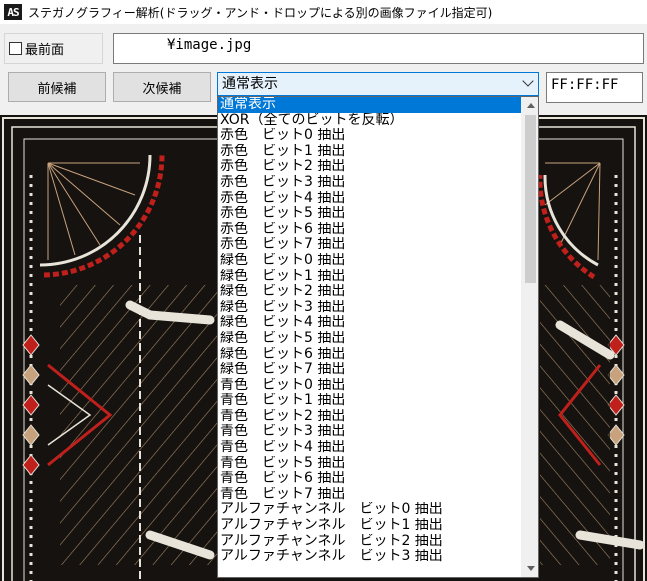 This screenshot has height=581, width=647. What do you see at coordinates (15, 48) in the screenshot?
I see `topmost-checkbox` at bounding box center [15, 48].